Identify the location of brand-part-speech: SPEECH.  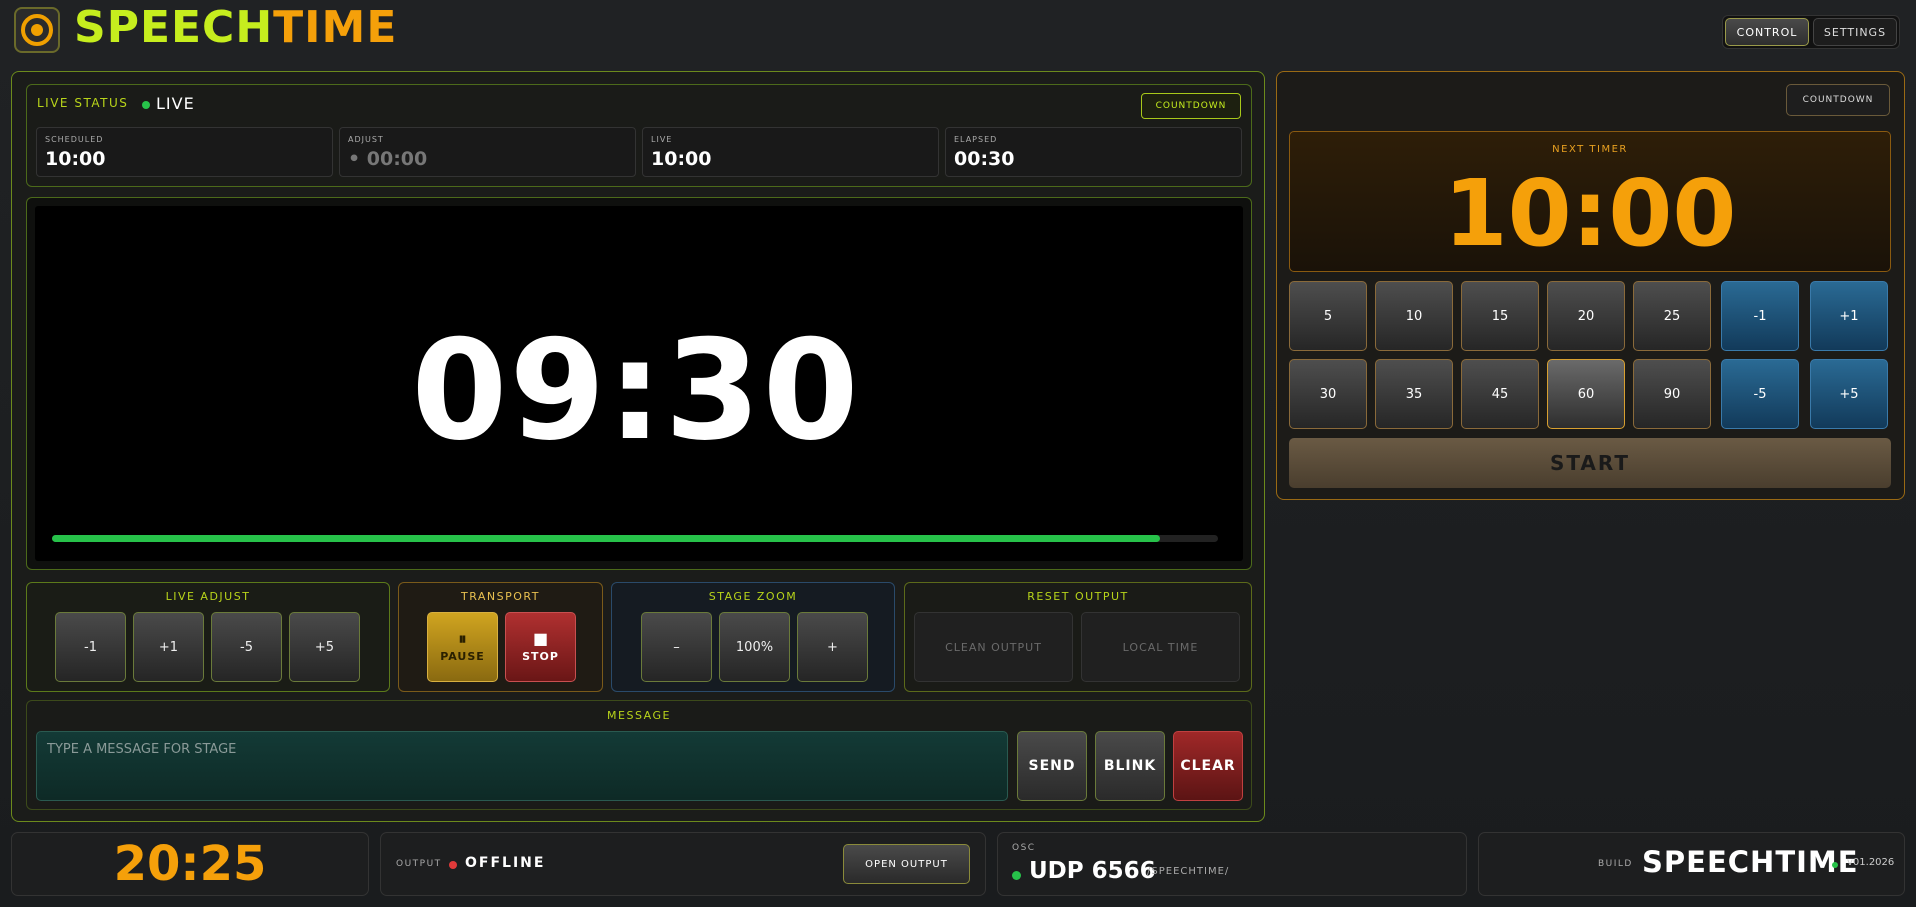
(174, 27).